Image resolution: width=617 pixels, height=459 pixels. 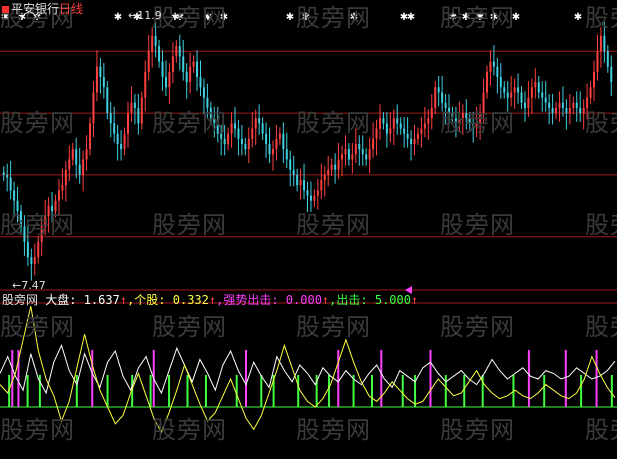 I want to click on high-price-label: ←11.9, so click(x=145, y=15).